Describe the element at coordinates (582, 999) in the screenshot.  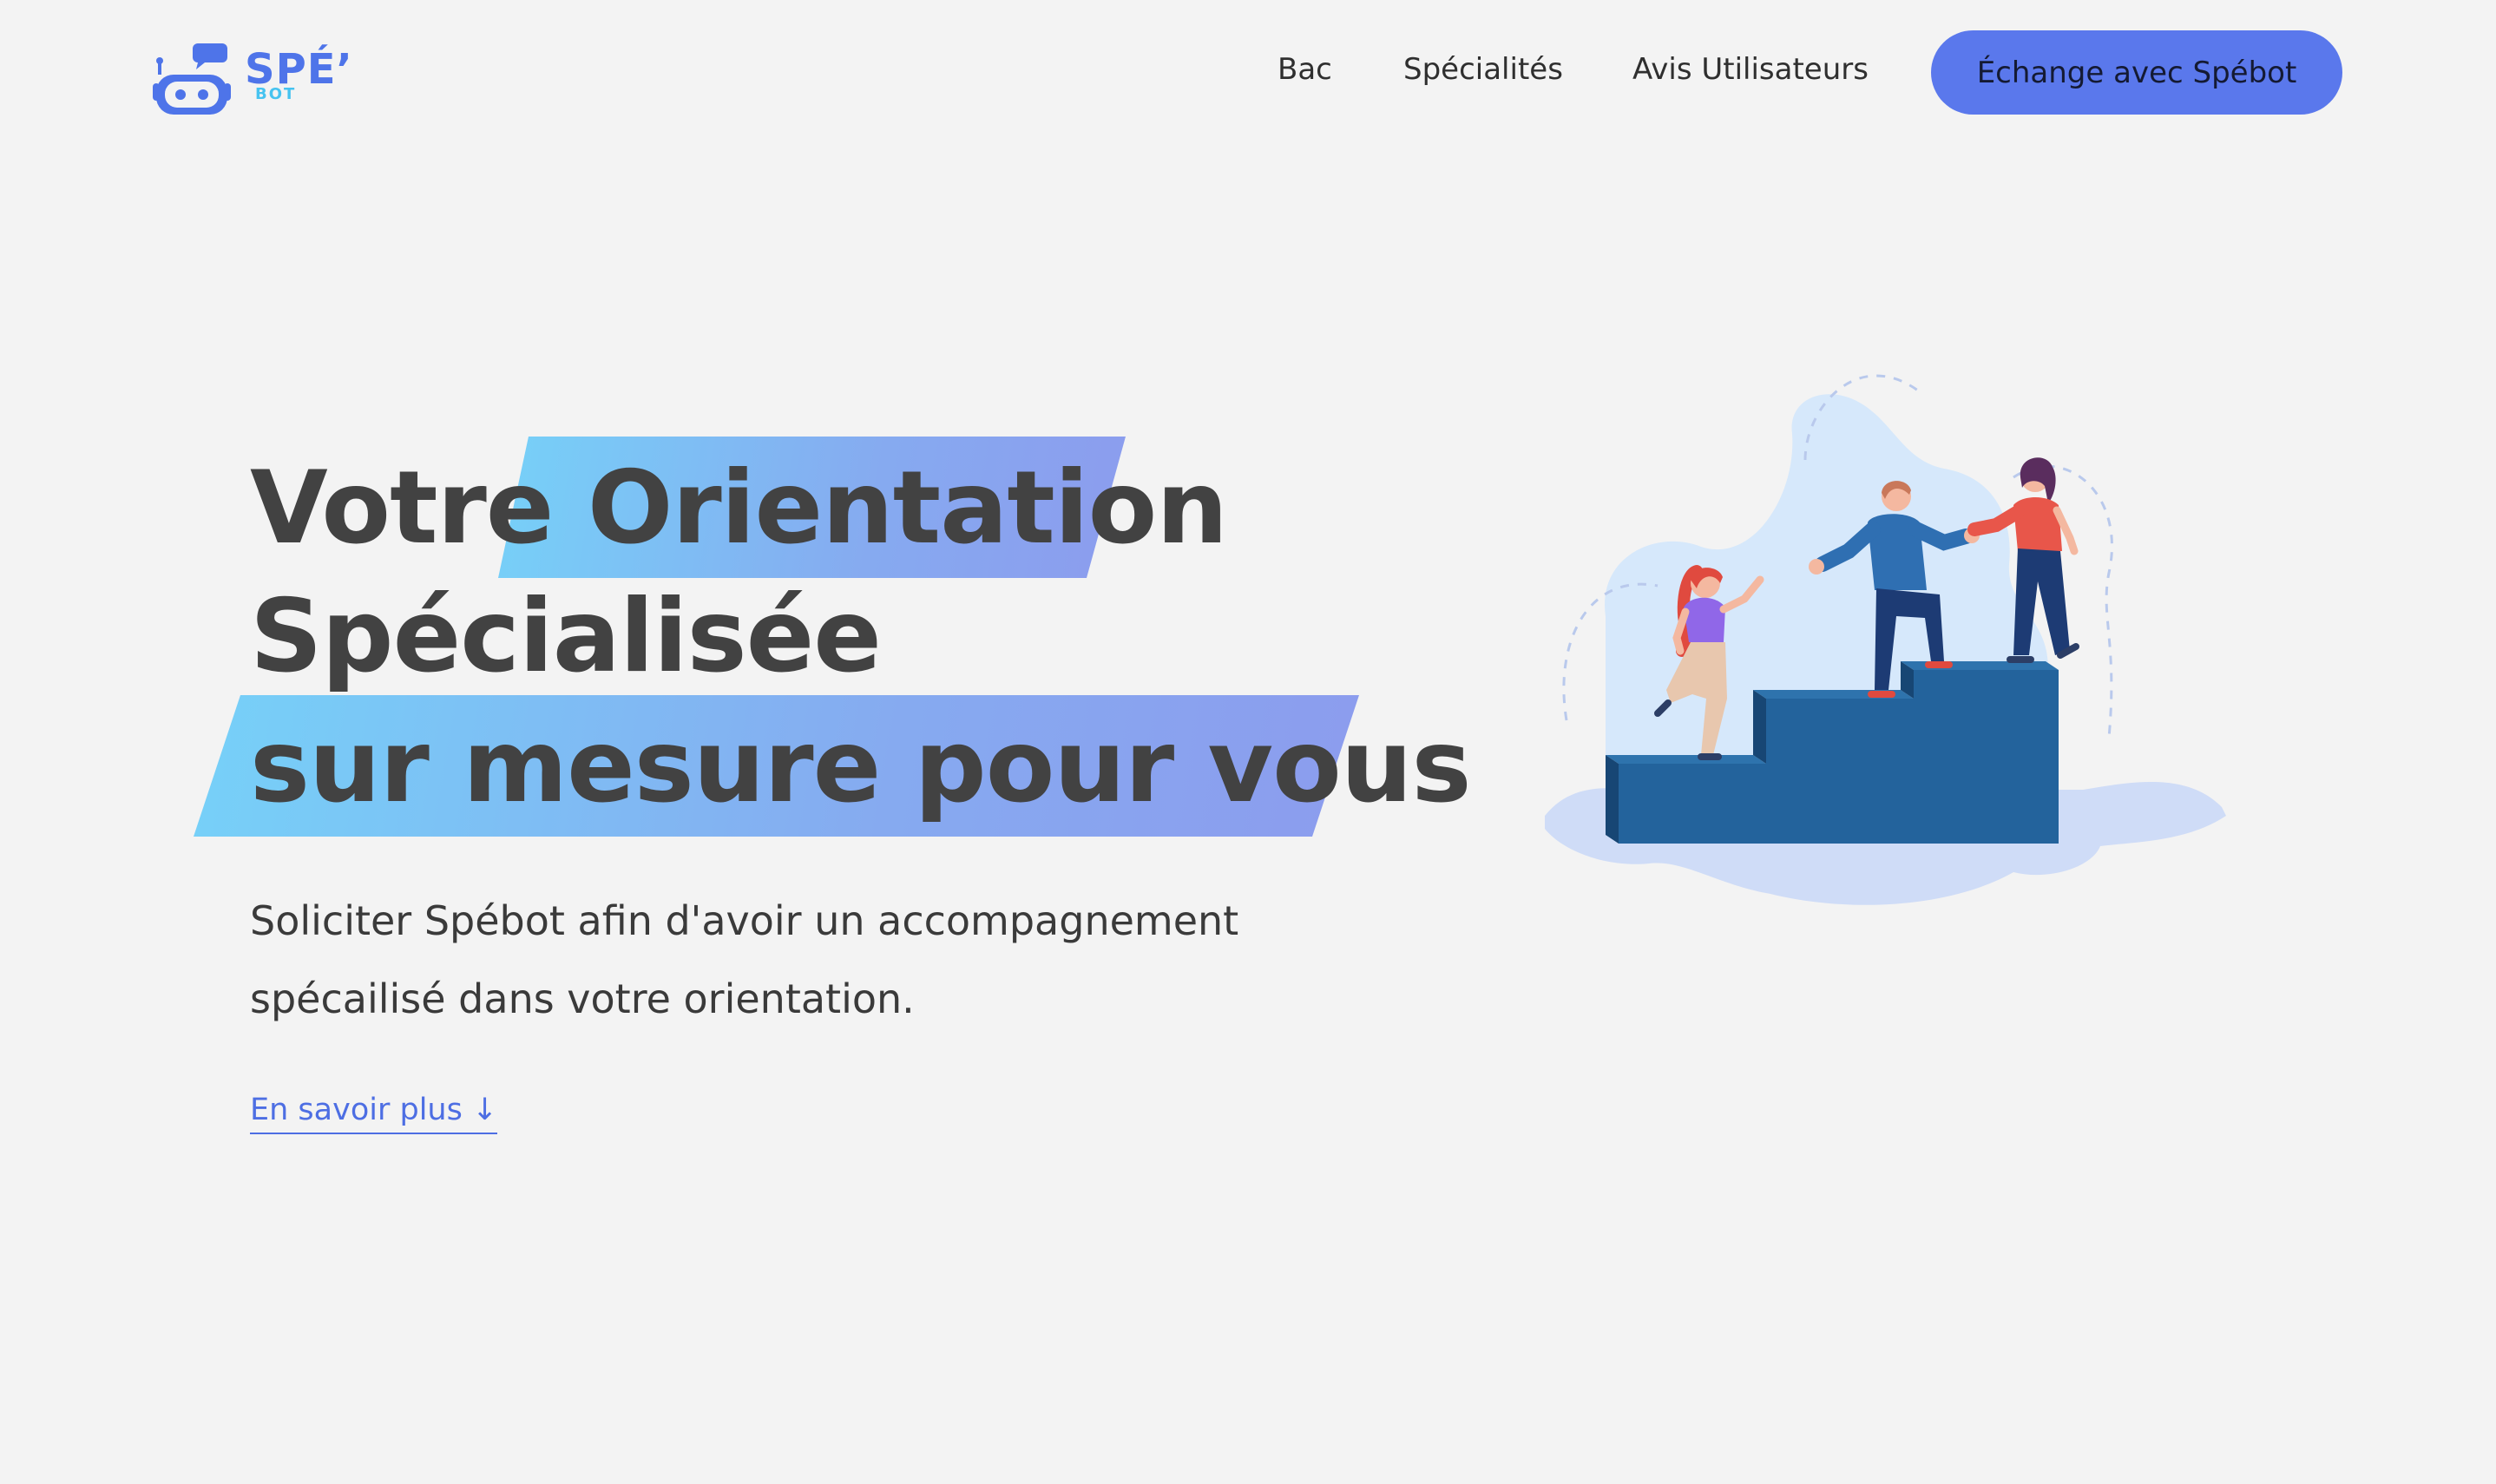
I see `hero-subtitle-line-2: spécailisé dans votre orientation.` at that location.